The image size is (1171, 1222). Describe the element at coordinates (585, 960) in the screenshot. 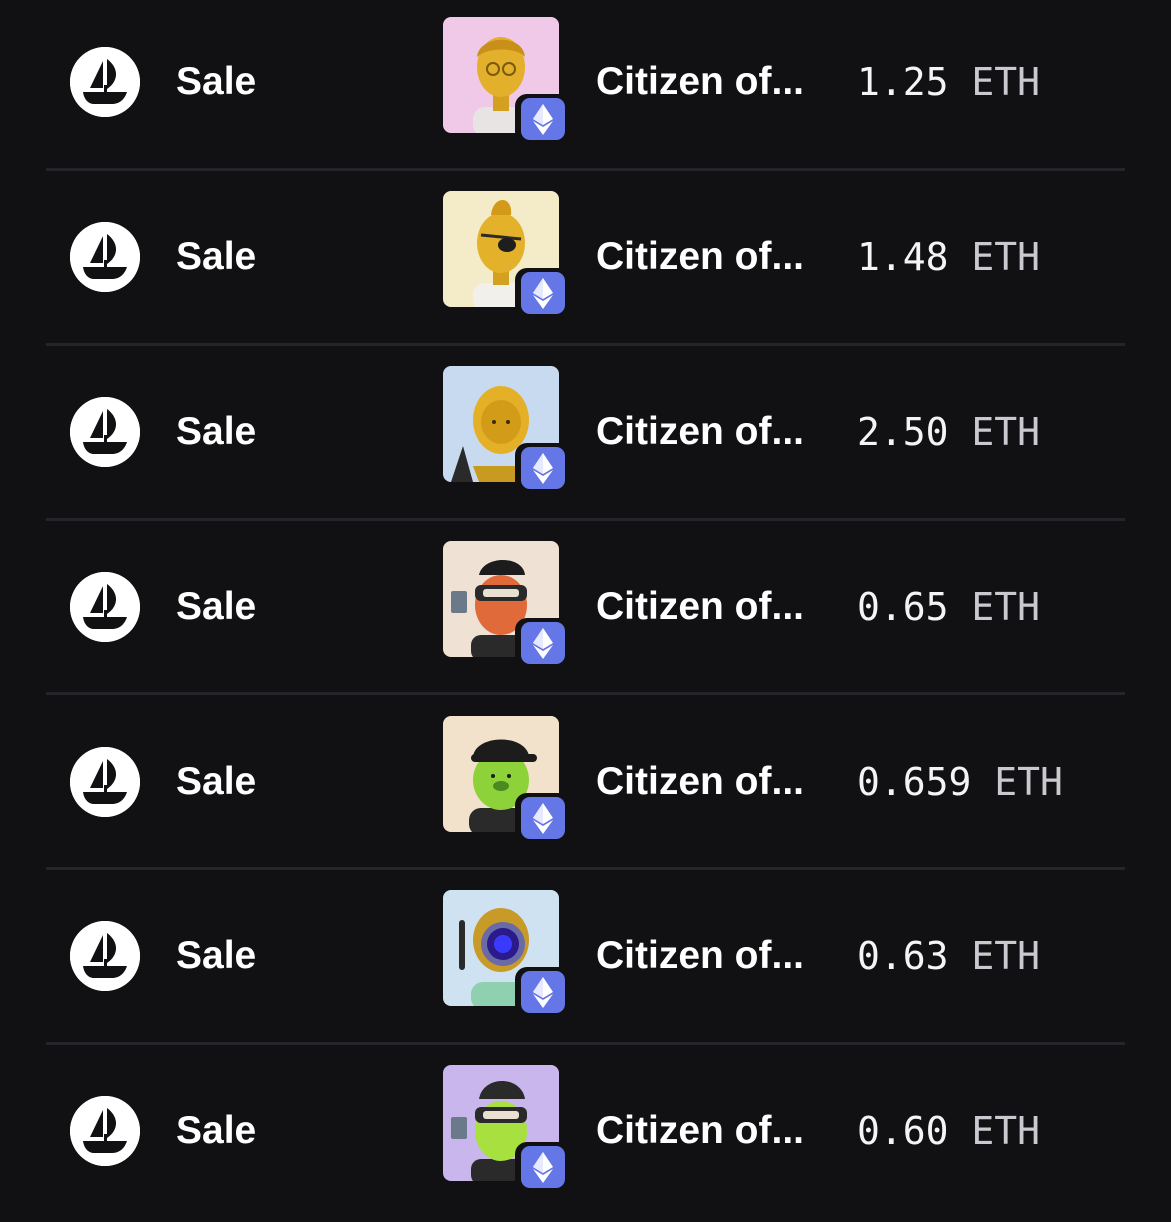

I see `list-item: Sale Citizen of... 0.63 ETH` at that location.